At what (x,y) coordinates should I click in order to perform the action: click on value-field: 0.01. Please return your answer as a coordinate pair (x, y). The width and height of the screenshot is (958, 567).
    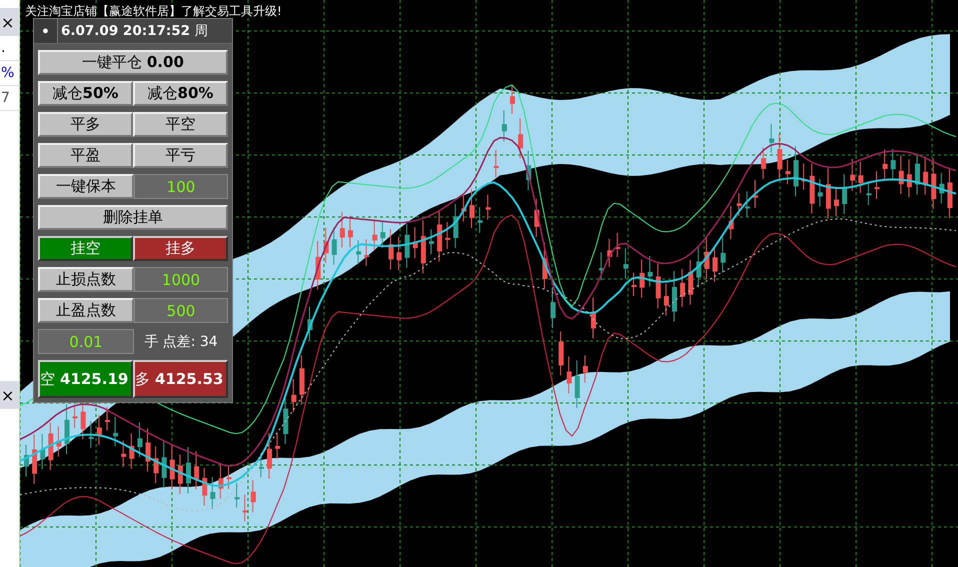
    Looking at the image, I should click on (86, 341).